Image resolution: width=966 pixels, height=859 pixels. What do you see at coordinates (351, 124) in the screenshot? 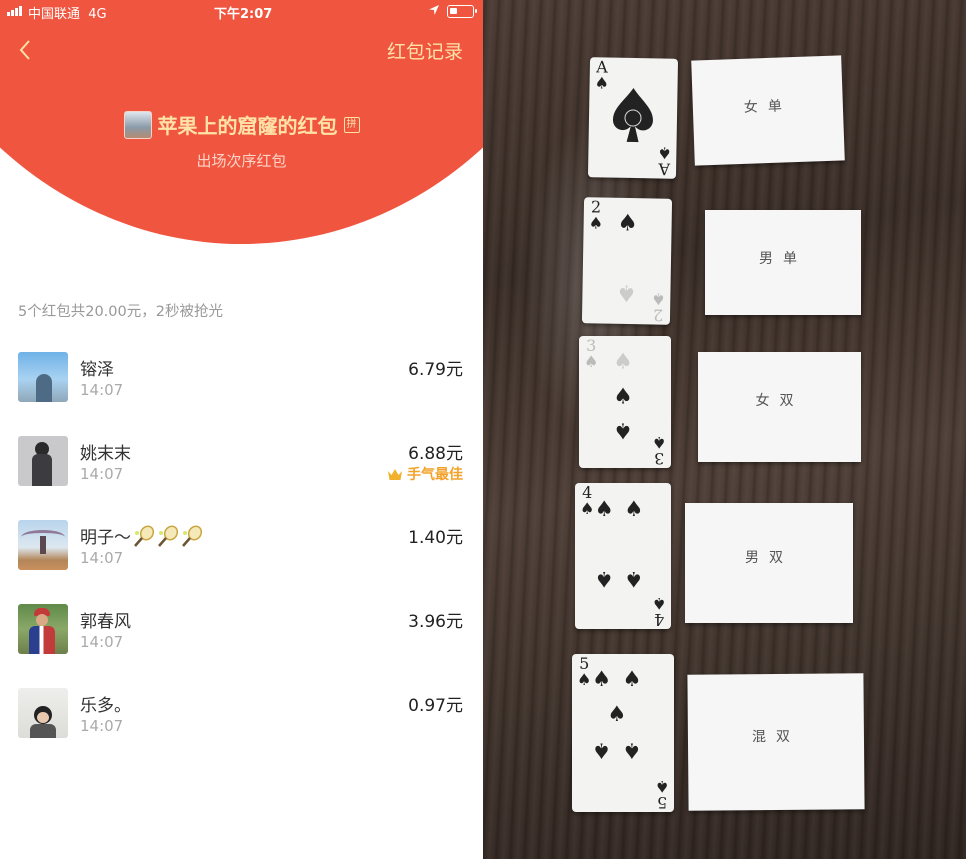
I see `pin-badge: 拼` at bounding box center [351, 124].